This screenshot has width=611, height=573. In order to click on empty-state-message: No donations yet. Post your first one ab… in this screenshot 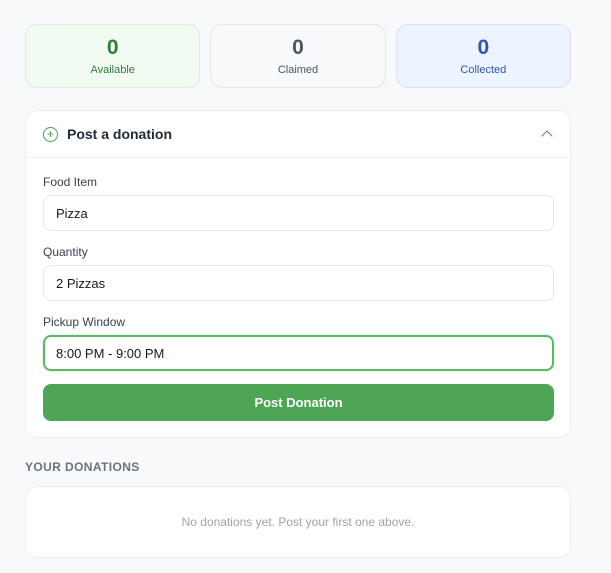, I will do `click(298, 522)`.